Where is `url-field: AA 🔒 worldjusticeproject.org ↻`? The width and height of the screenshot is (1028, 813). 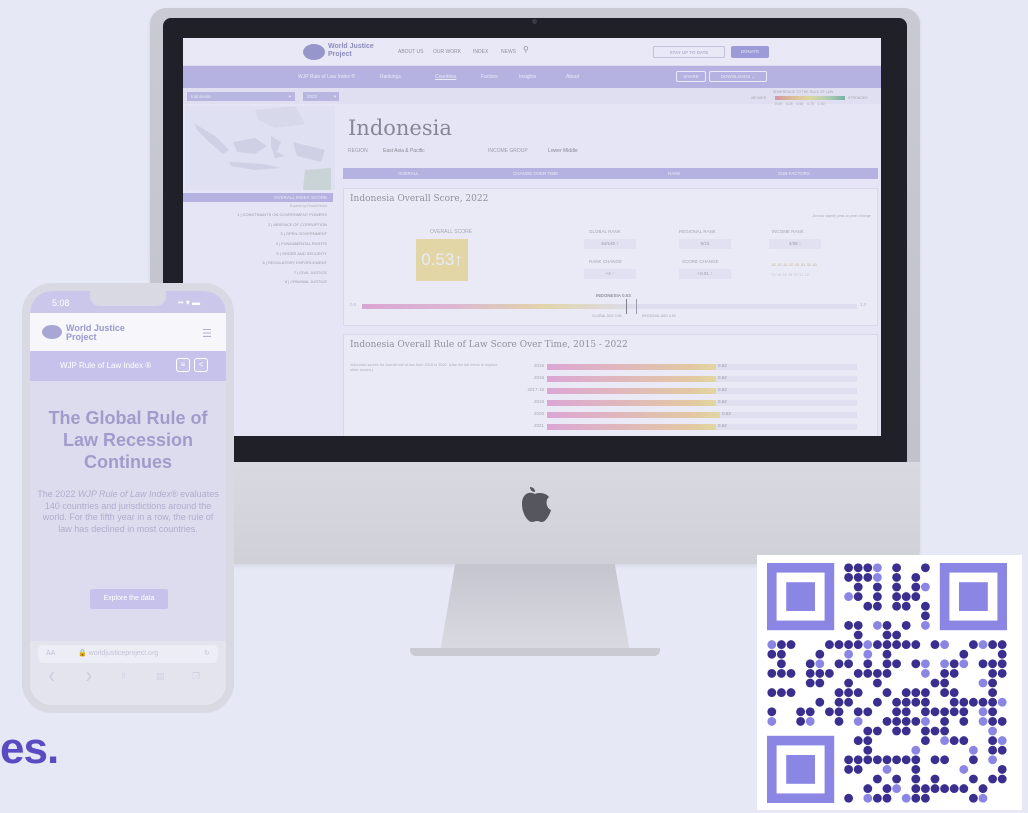 url-field: AA 🔒 worldjusticeproject.org ↻ is located at coordinates (128, 654).